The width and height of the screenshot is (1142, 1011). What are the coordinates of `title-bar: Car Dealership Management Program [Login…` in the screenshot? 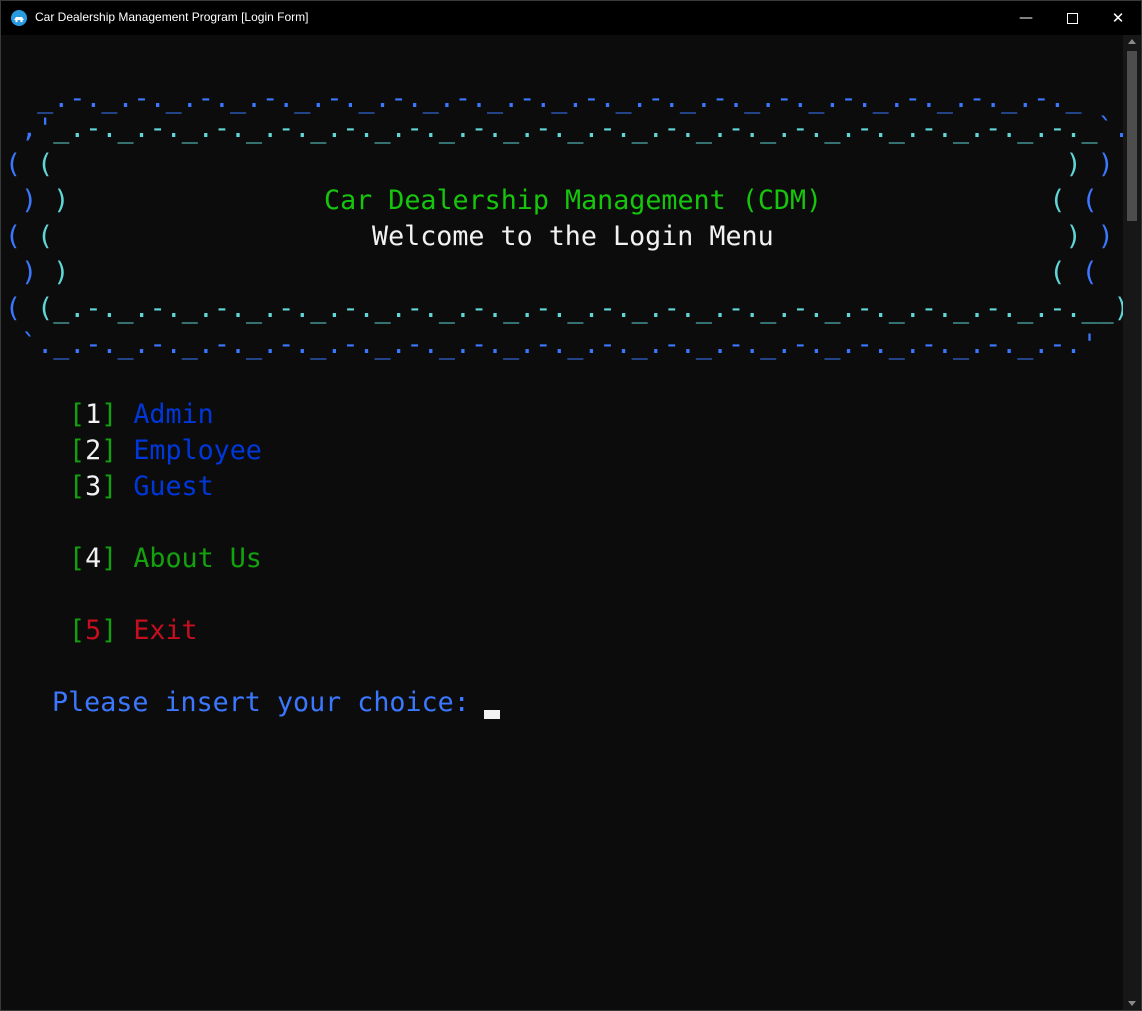 It's located at (571, 18).